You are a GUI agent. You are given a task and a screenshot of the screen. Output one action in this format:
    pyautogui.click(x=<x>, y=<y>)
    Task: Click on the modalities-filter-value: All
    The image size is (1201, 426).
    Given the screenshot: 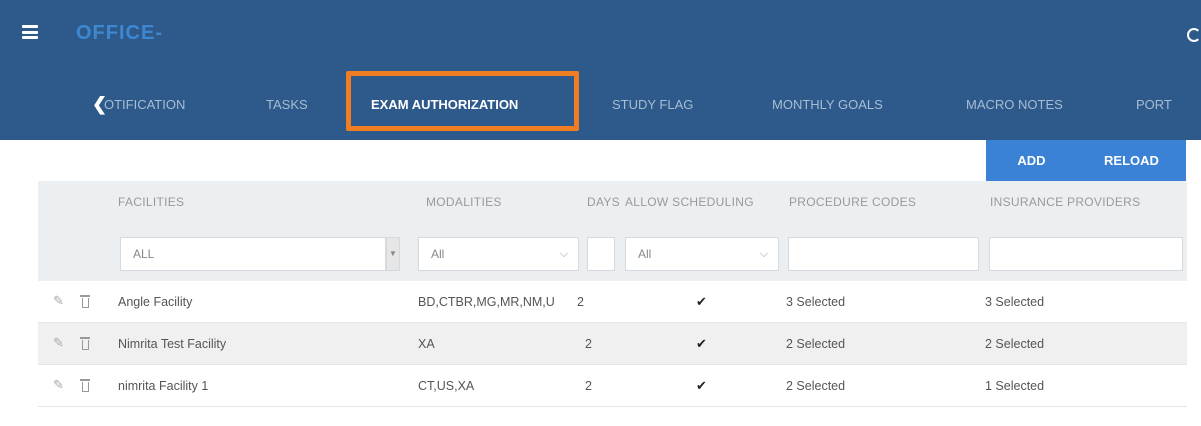 What is the action you would take?
    pyautogui.click(x=438, y=254)
    